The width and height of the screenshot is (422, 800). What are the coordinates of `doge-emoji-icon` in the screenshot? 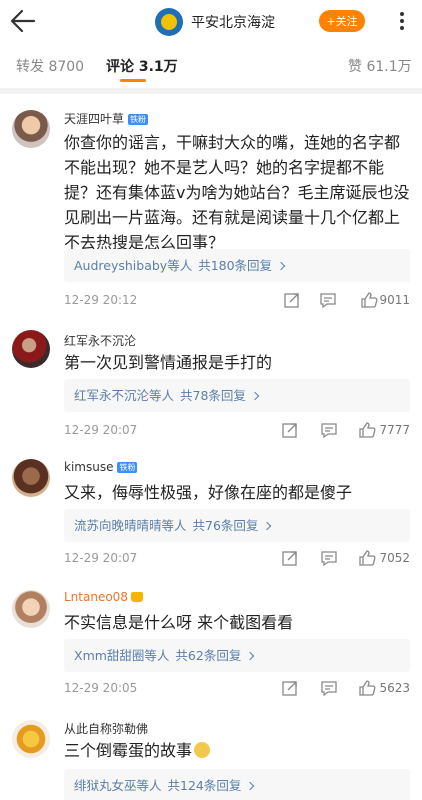 It's located at (202, 750).